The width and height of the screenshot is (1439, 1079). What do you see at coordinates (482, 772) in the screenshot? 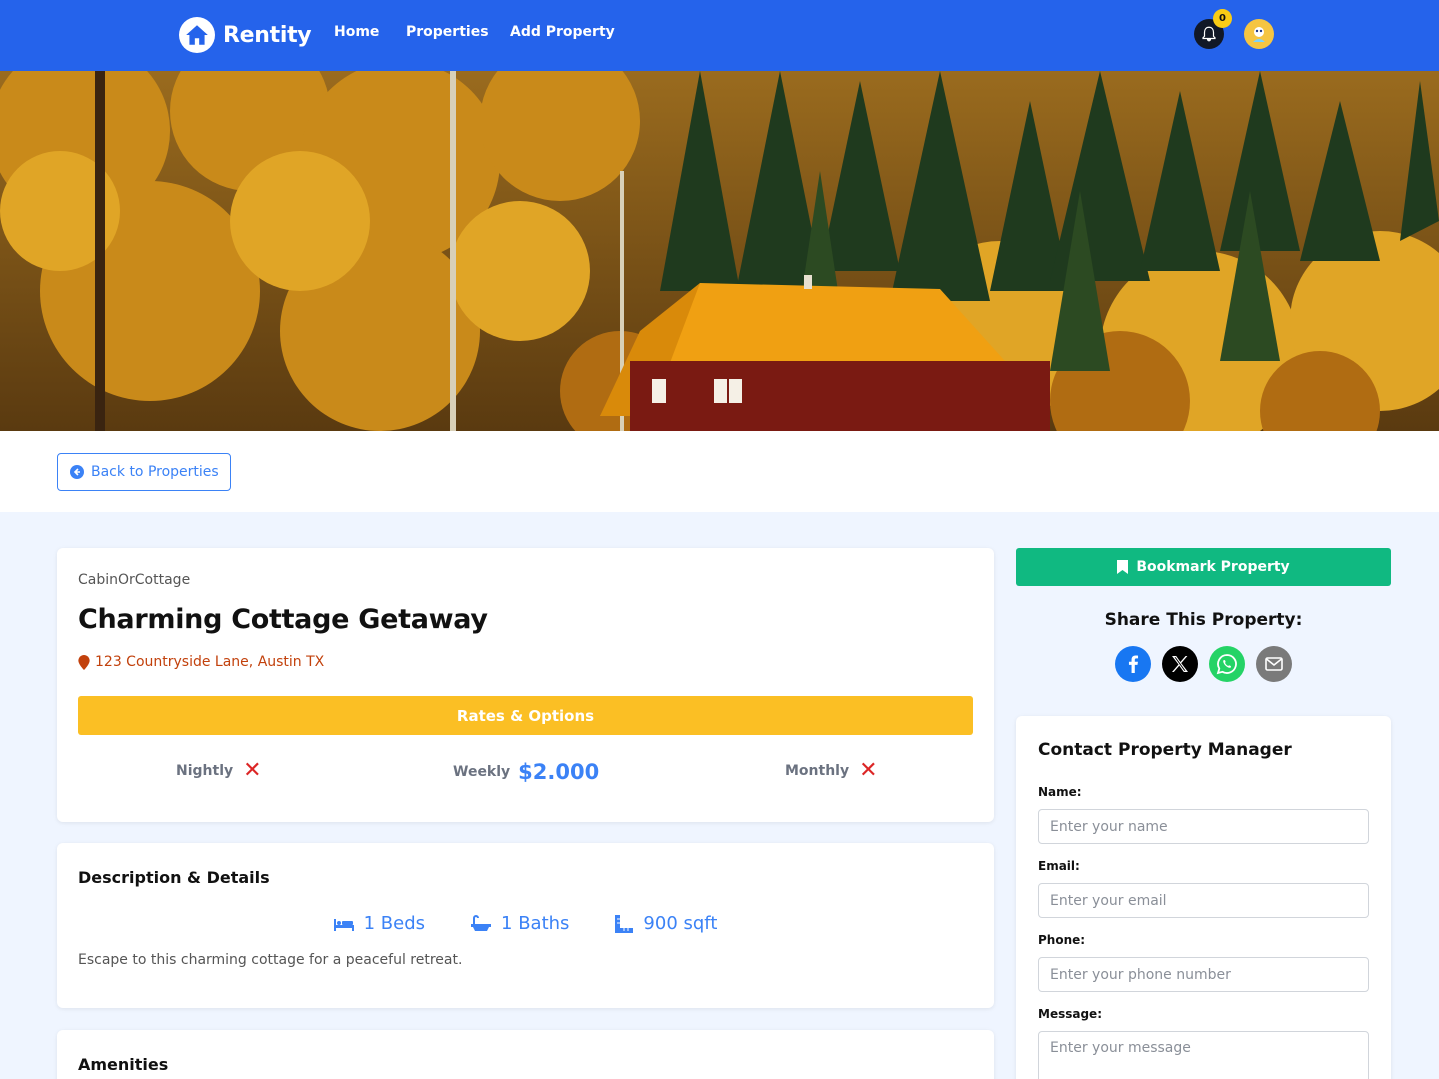
I see `rate-weekly-label: Weekly` at bounding box center [482, 772].